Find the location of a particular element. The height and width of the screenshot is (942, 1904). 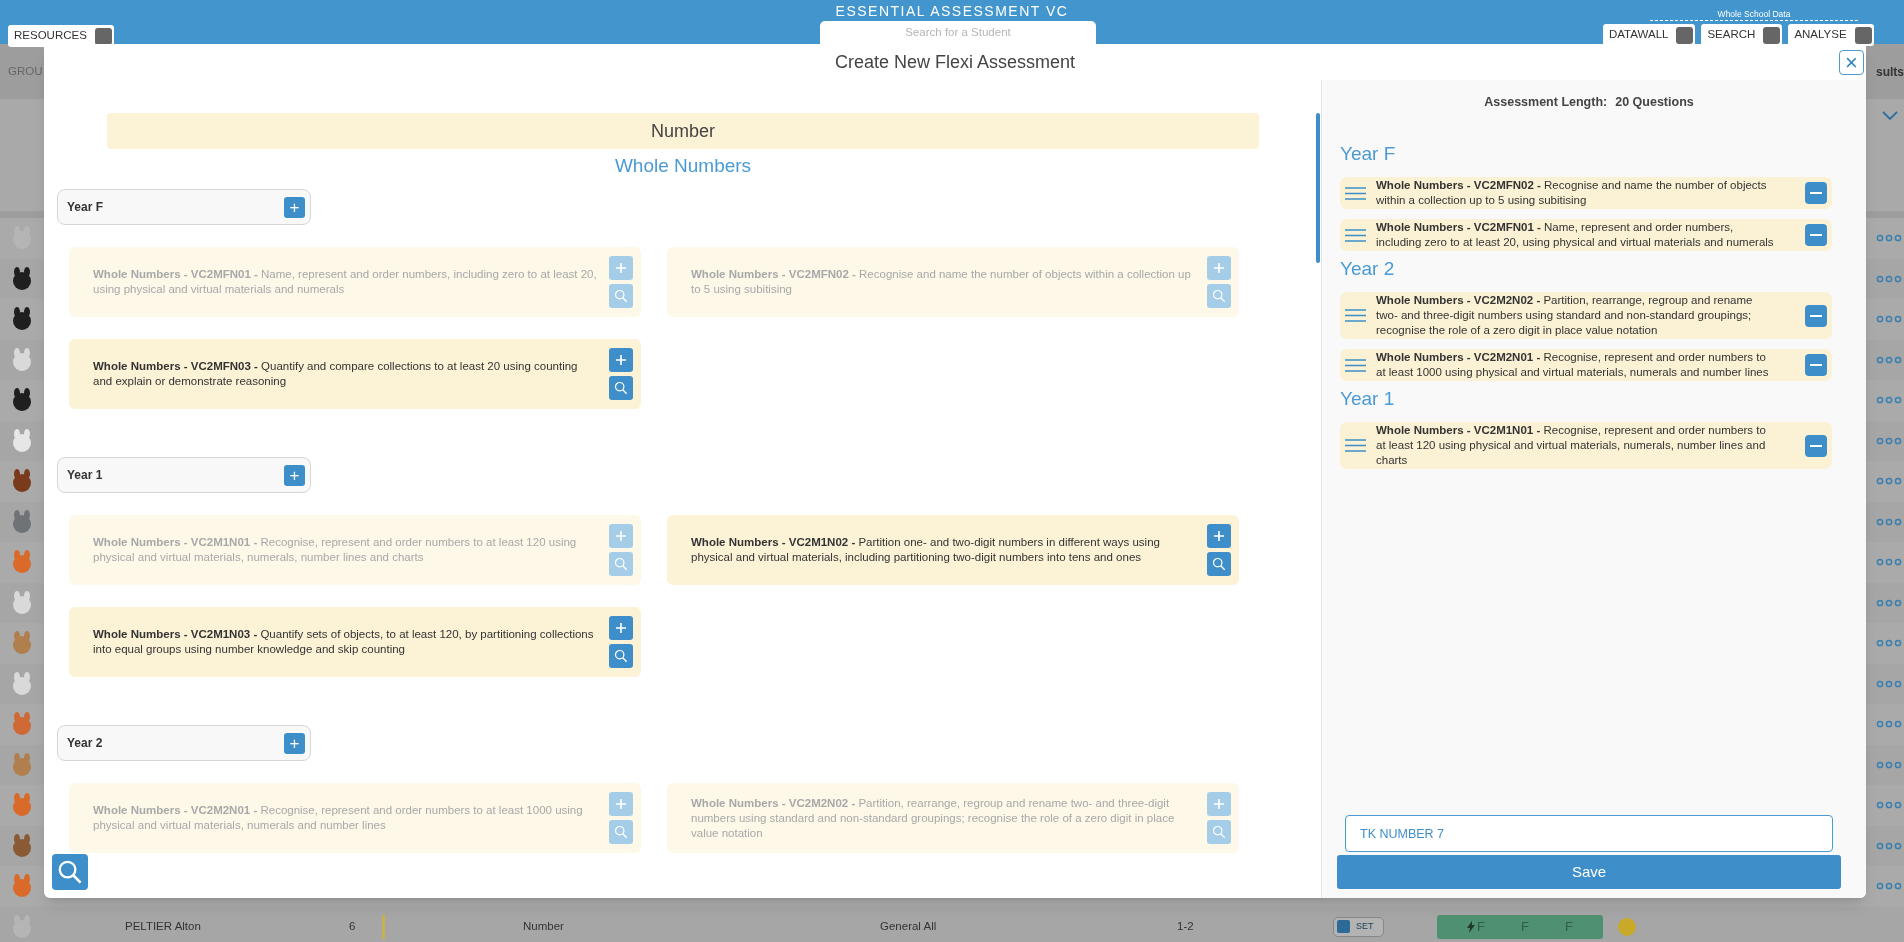

length-label: Assessment Length: is located at coordinates (1546, 102).